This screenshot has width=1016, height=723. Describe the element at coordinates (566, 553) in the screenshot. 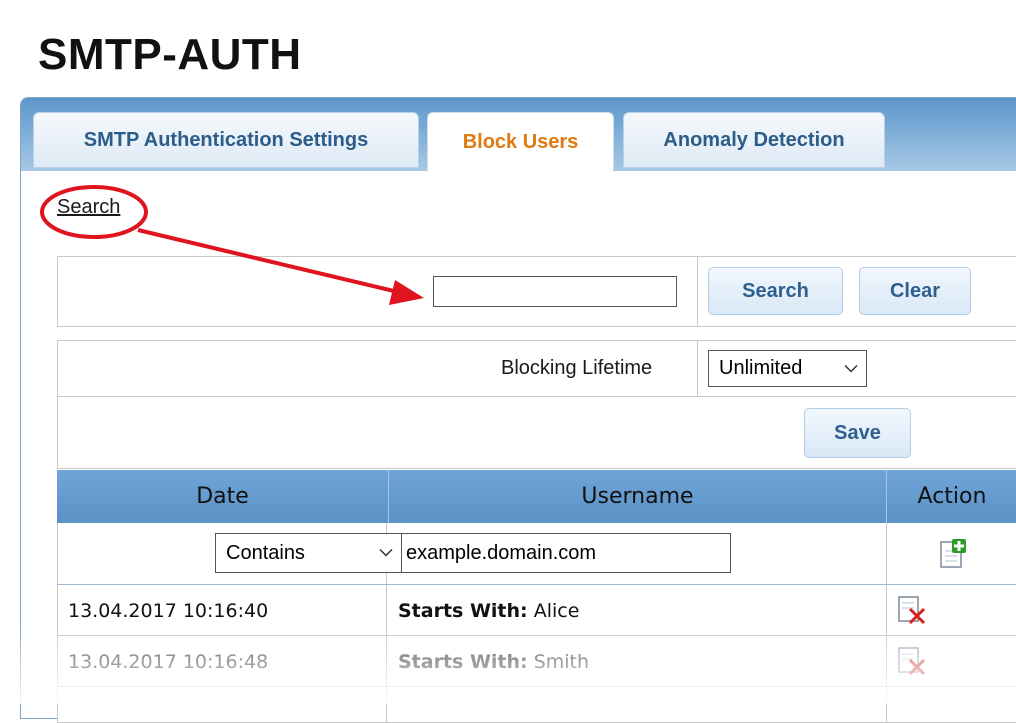

I see `username-filter-input: example.domain.com` at that location.